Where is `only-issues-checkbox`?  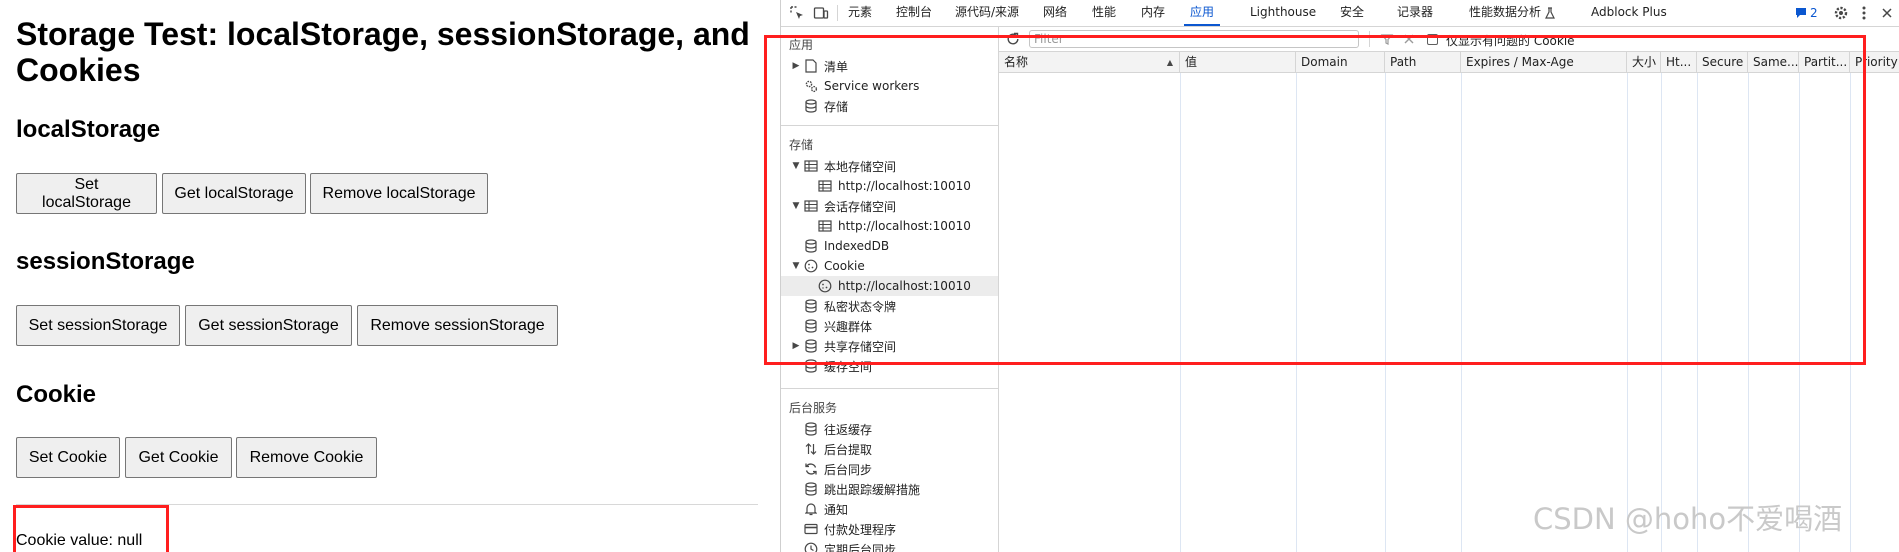
only-issues-checkbox is located at coordinates (1432, 39).